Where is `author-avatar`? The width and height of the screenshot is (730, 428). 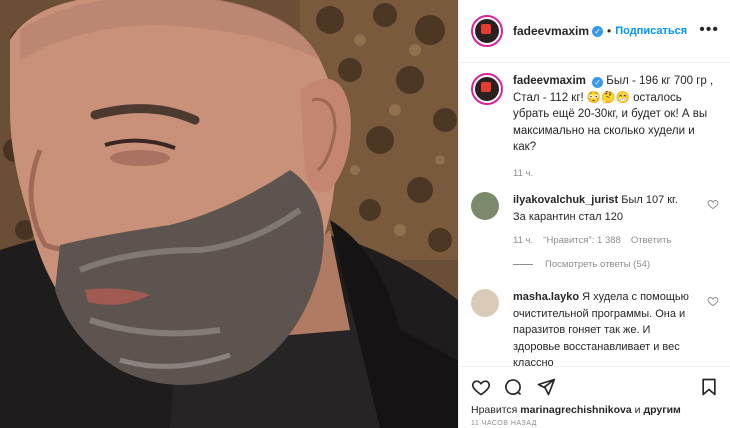 author-avatar is located at coordinates (487, 31).